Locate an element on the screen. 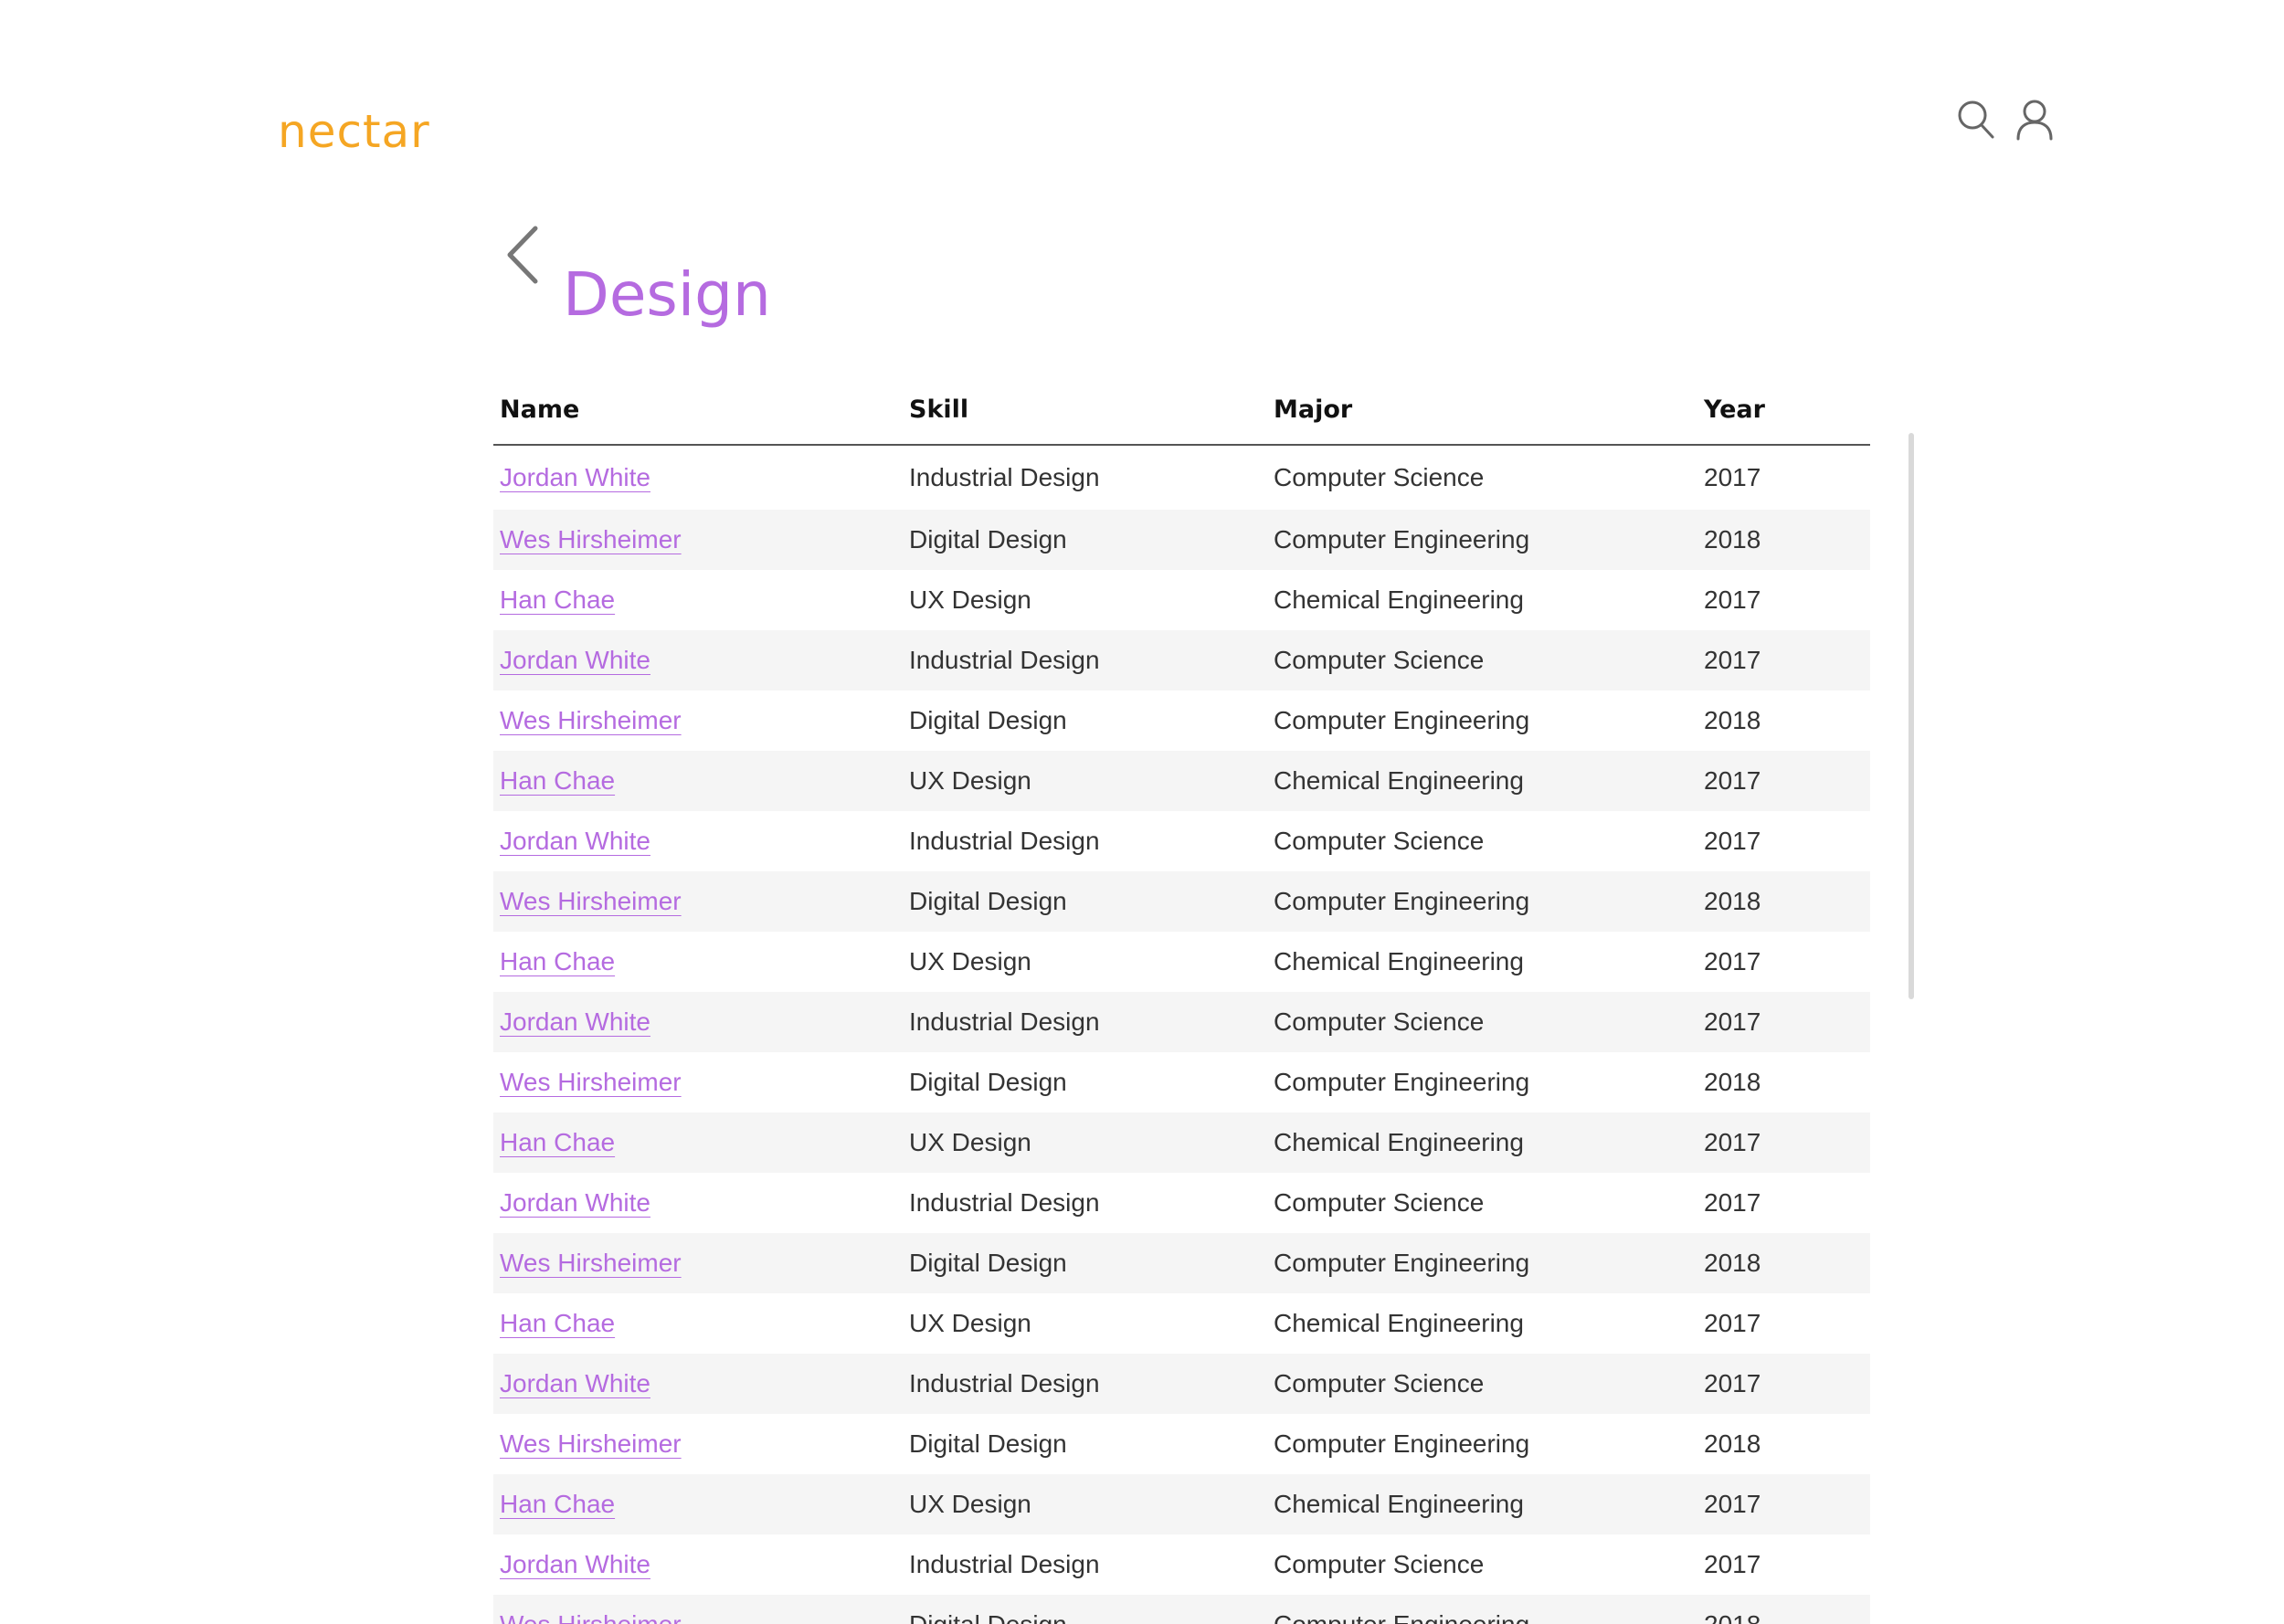 The image size is (2284, 1624). column-header-year: Year is located at coordinates (1783, 410).